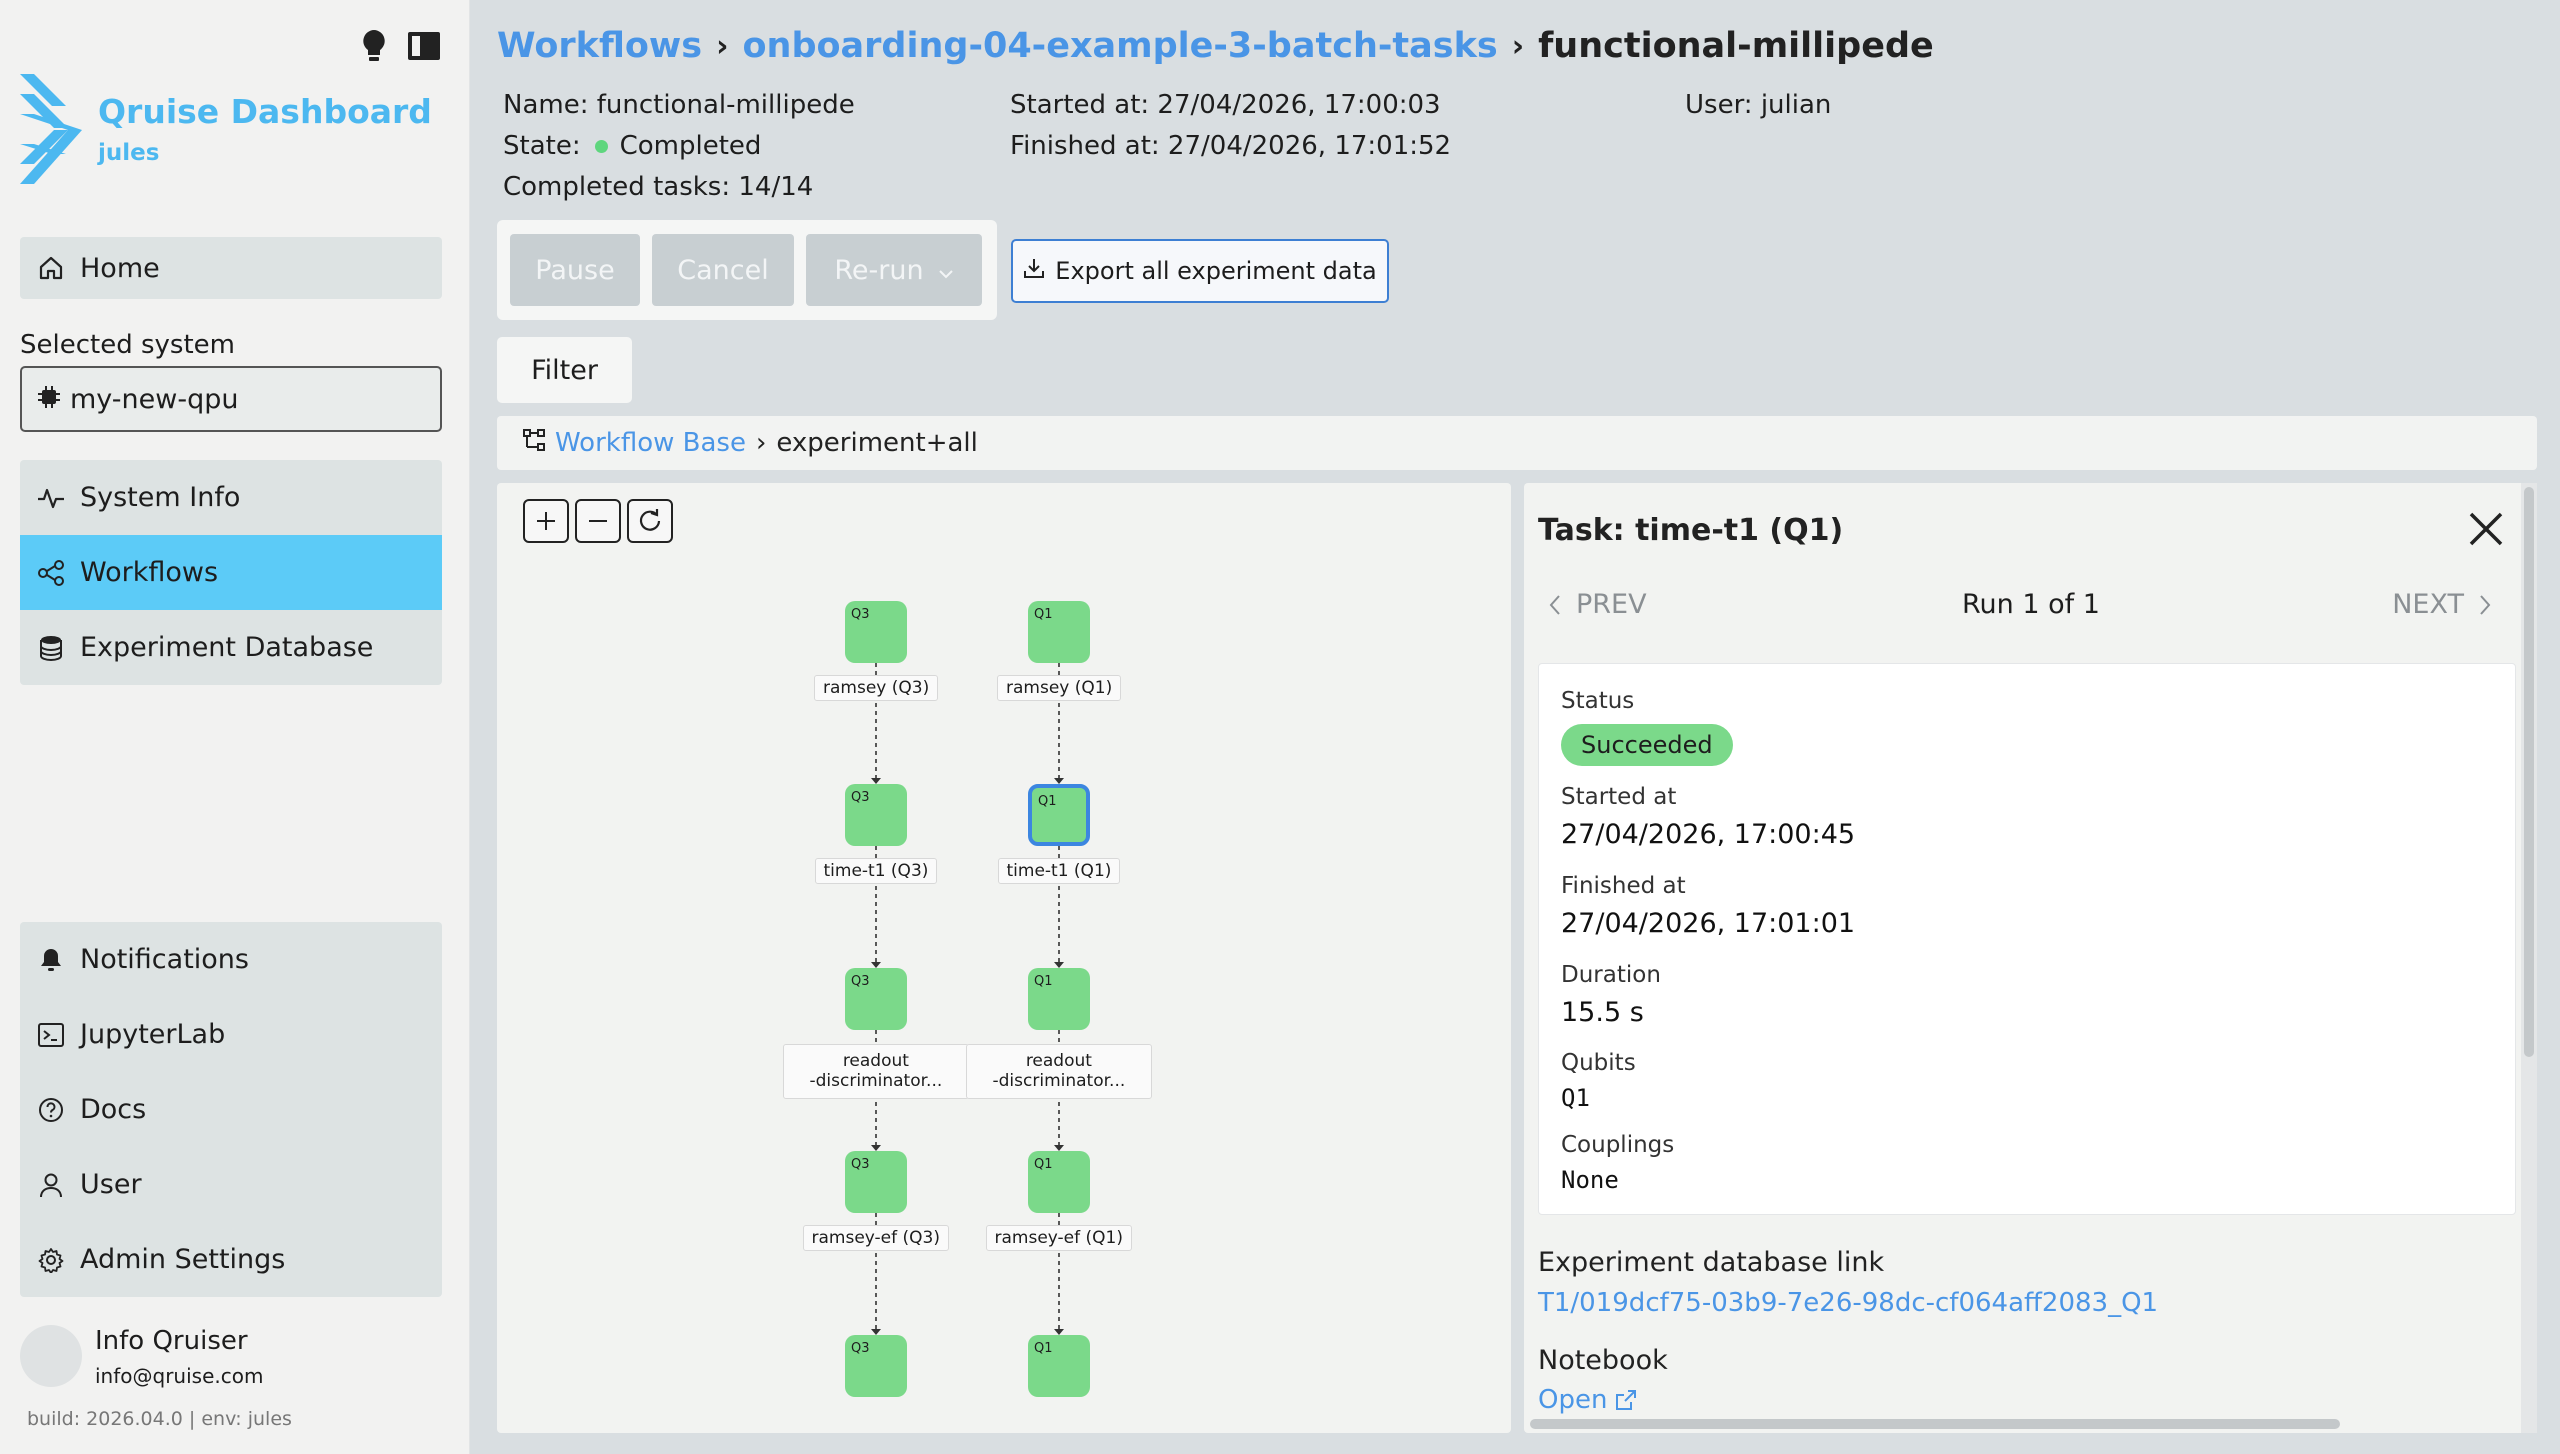  I want to click on workflow-base-link: Workflow Base, so click(650, 443).